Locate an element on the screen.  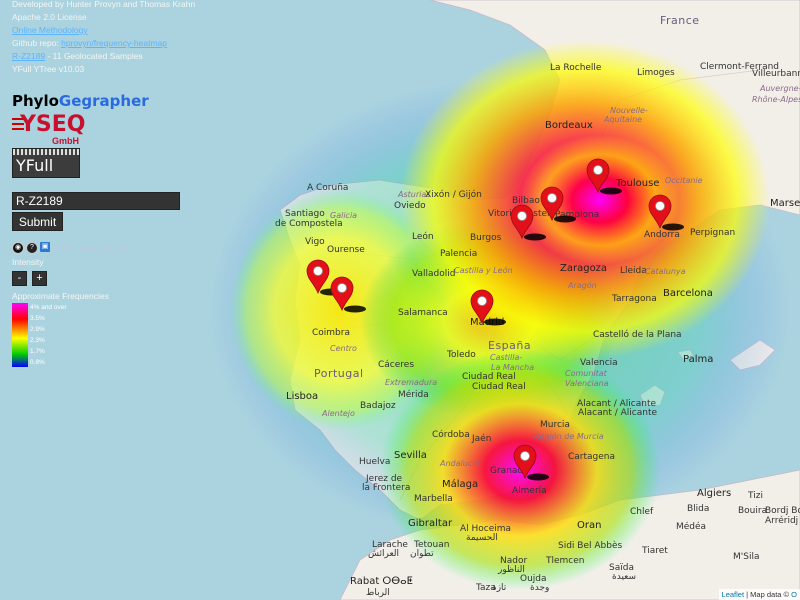
logo-text: Ge is located at coordinates (70, 101).